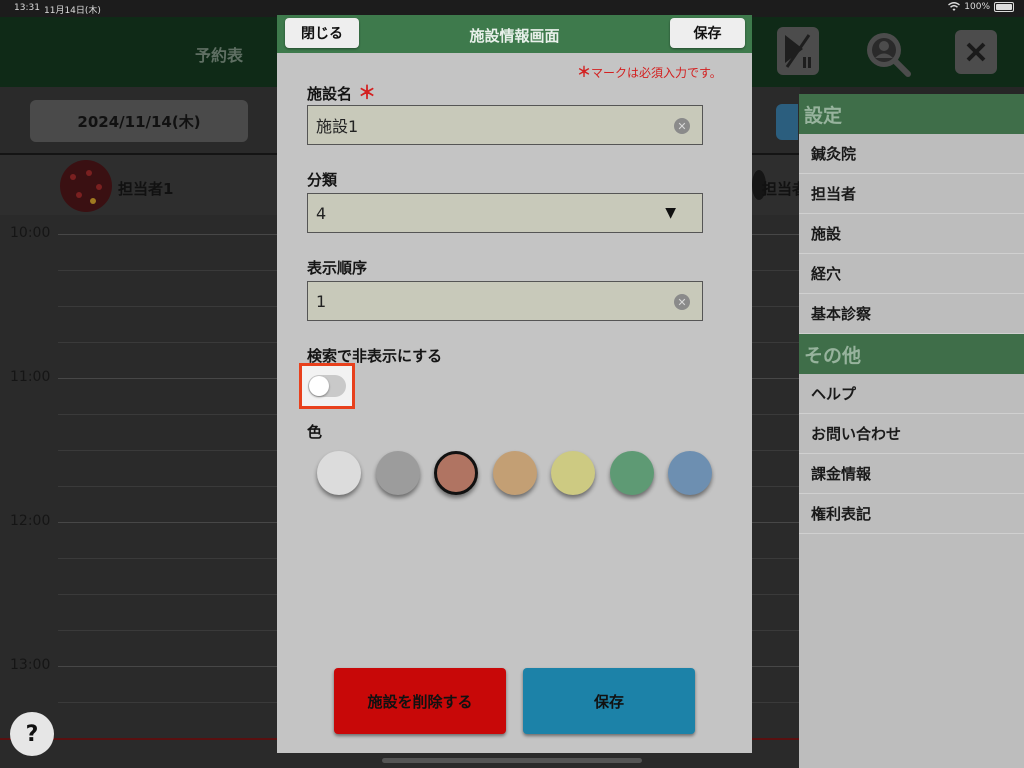 The image size is (1024, 768). I want to click on color-label: 色, so click(315, 432).